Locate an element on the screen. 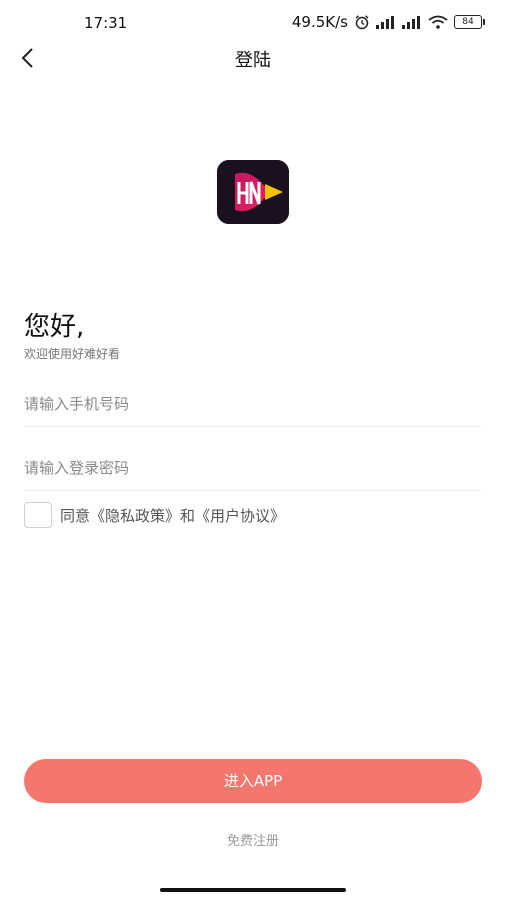 This screenshot has height=900, width=506. page-title: 登陆 is located at coordinates (253, 60).